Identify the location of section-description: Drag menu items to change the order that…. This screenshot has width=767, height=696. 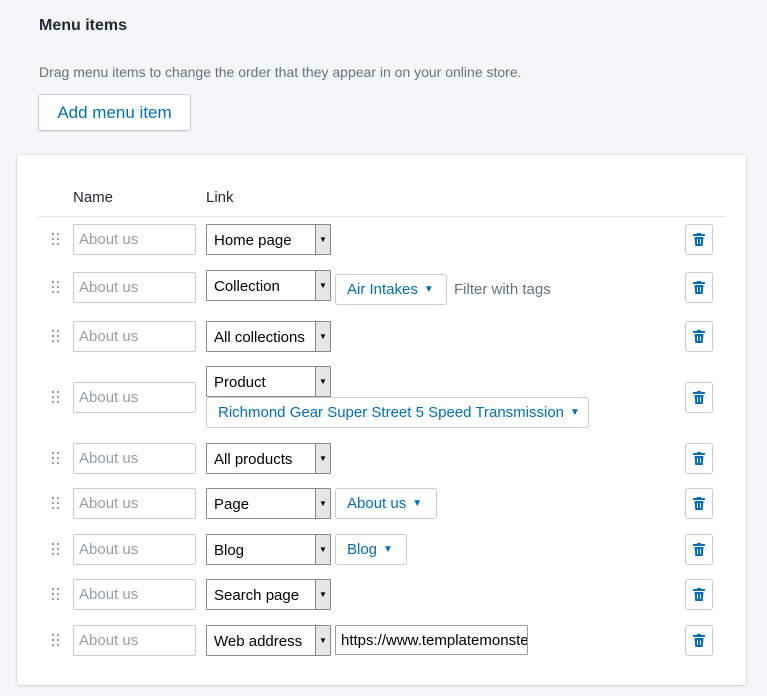
(280, 72).